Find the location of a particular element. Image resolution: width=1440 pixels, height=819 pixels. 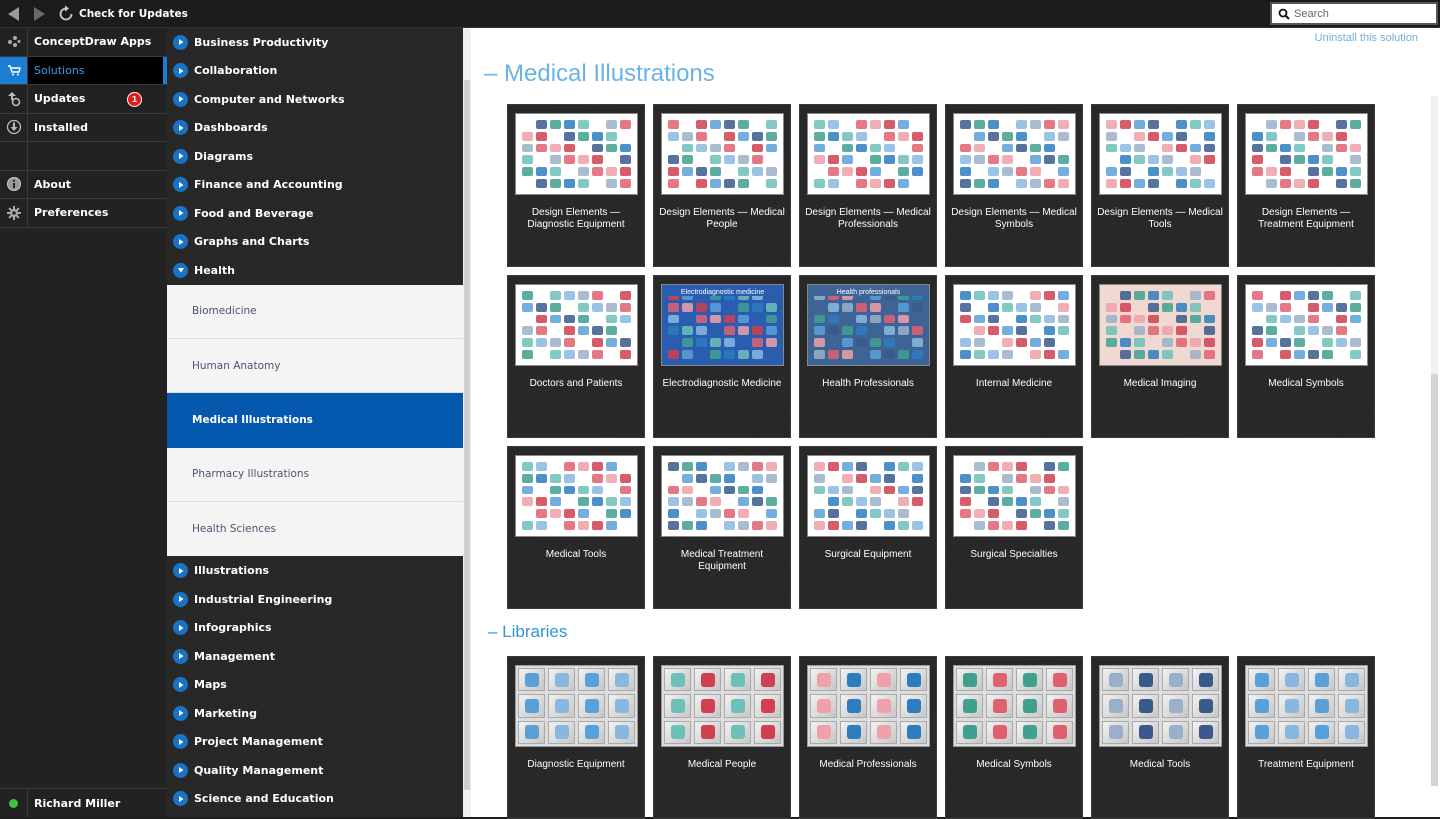

library-card-medical-people: Medical People is located at coordinates (722, 737).